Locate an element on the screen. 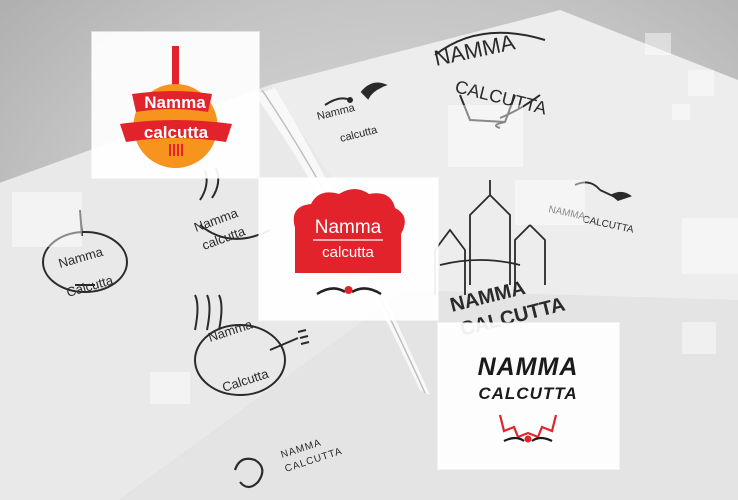  handlettered-dot is located at coordinates (528, 439).